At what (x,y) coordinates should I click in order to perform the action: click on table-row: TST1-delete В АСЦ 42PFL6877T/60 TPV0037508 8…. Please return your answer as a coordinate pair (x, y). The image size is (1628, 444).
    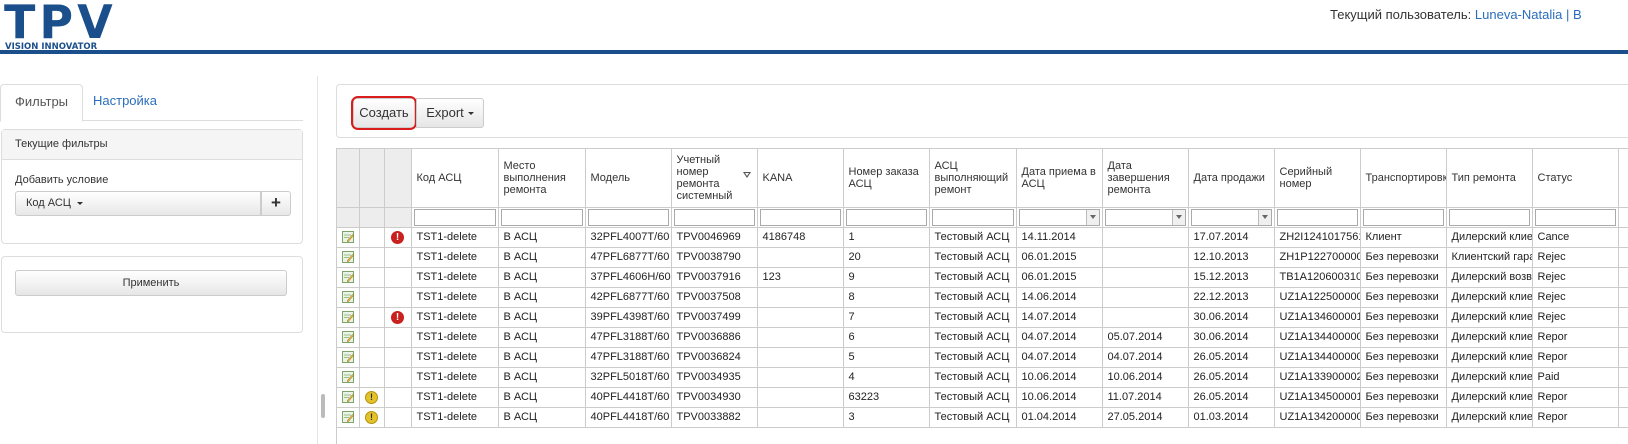
    Looking at the image, I should click on (982, 297).